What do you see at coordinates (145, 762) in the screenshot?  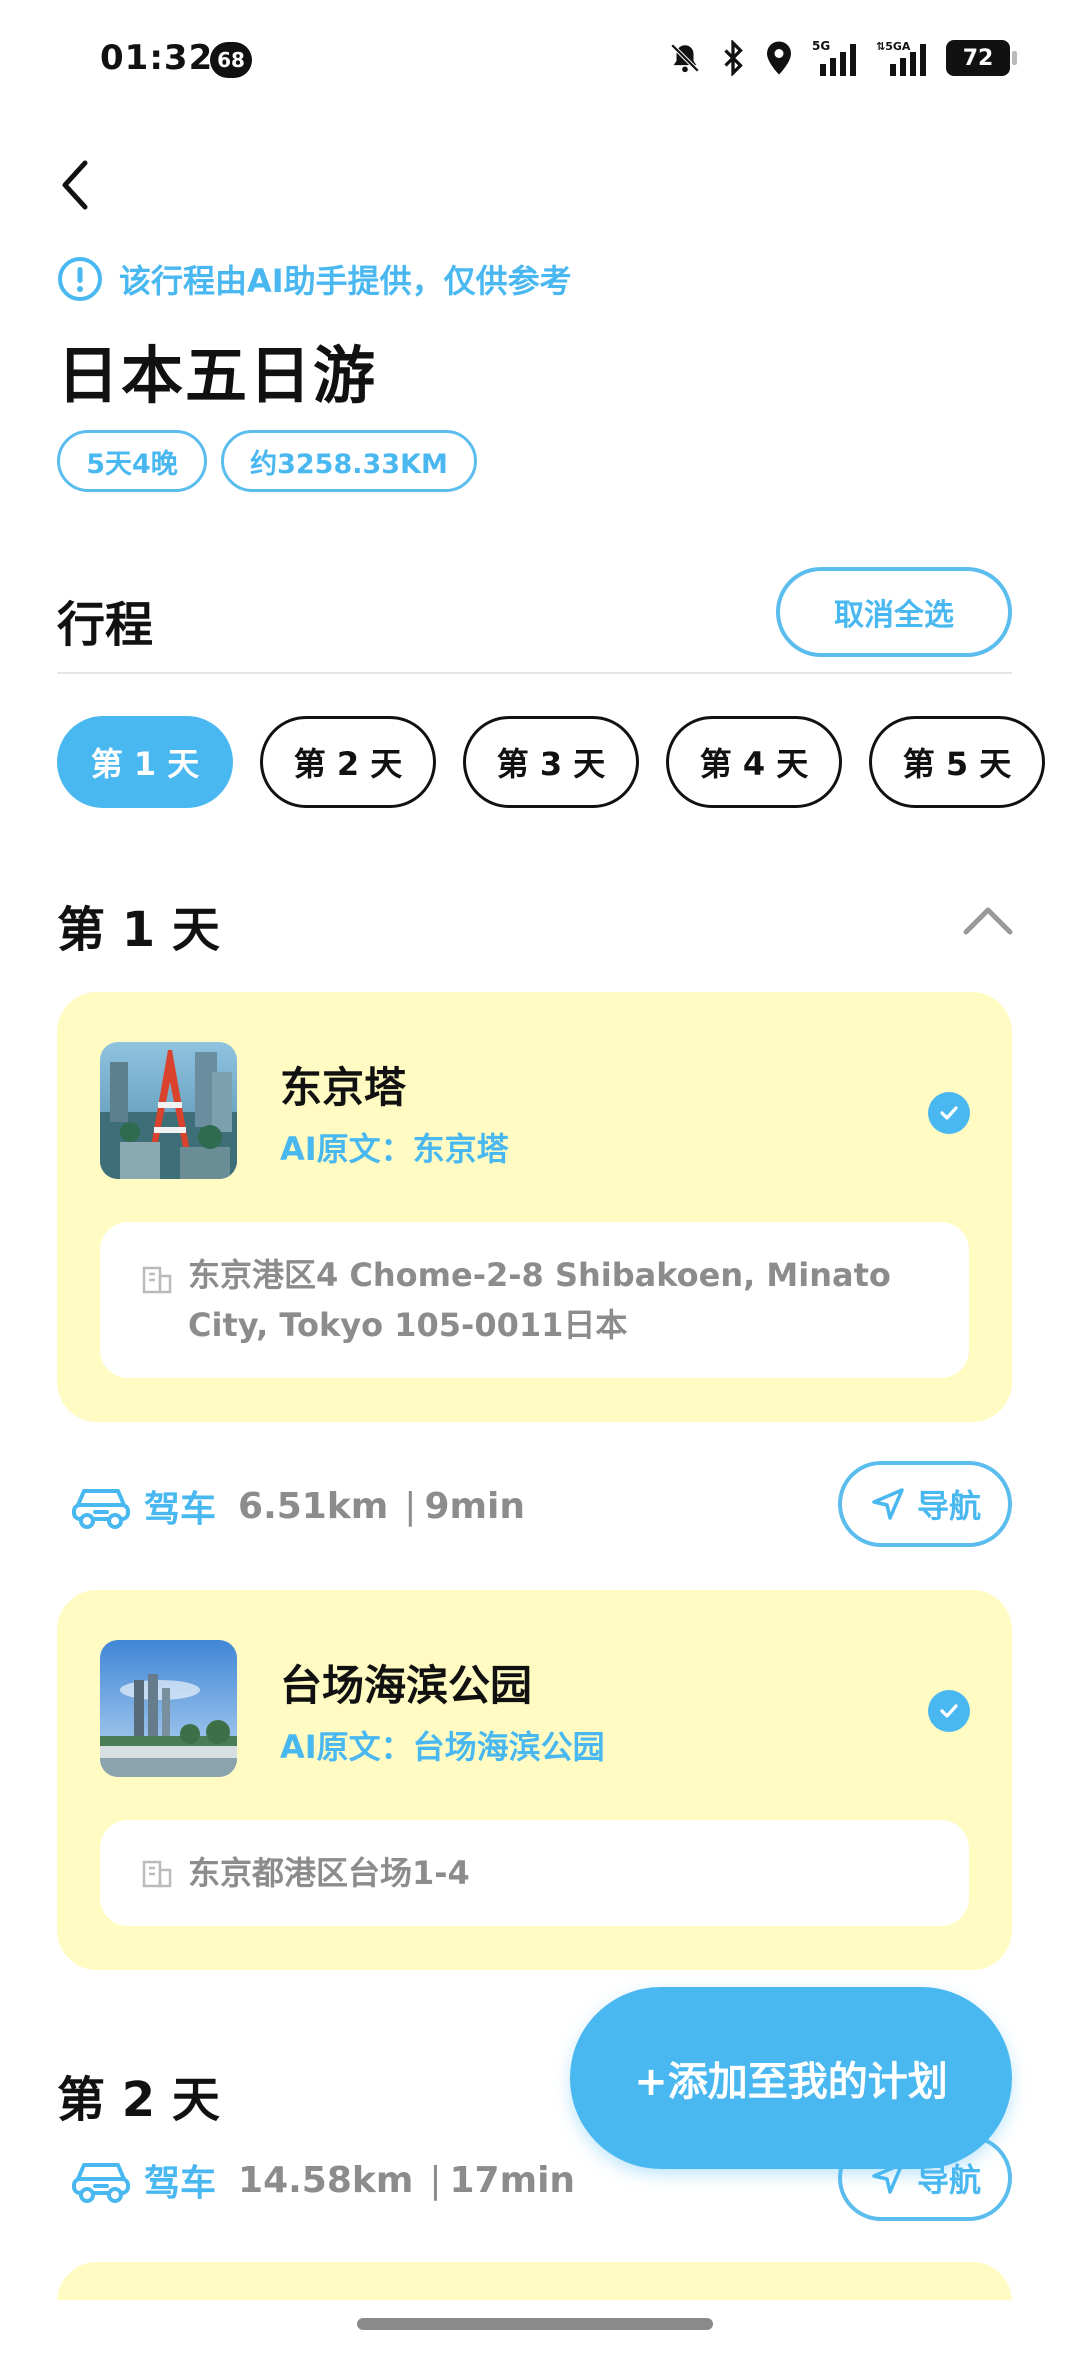 I see `tab-day-1: 第 1 天` at bounding box center [145, 762].